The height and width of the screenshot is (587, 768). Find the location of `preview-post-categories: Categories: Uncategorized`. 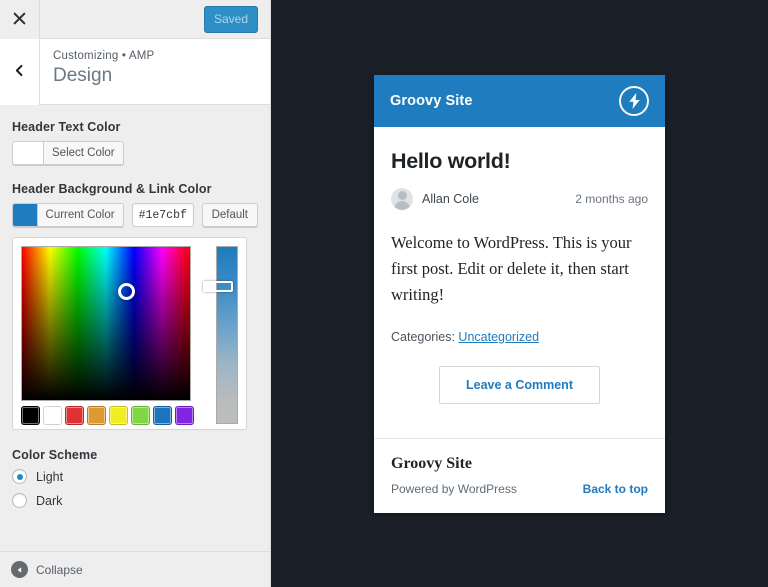

preview-post-categories: Categories: Uncategorized is located at coordinates (519, 337).